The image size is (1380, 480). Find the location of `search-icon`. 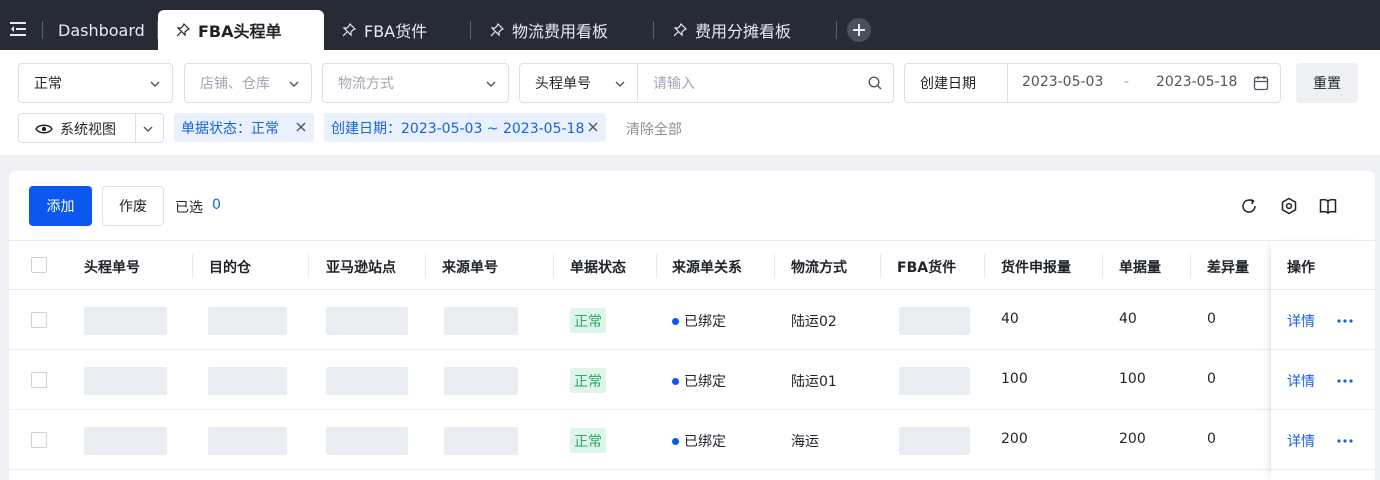

search-icon is located at coordinates (875, 83).